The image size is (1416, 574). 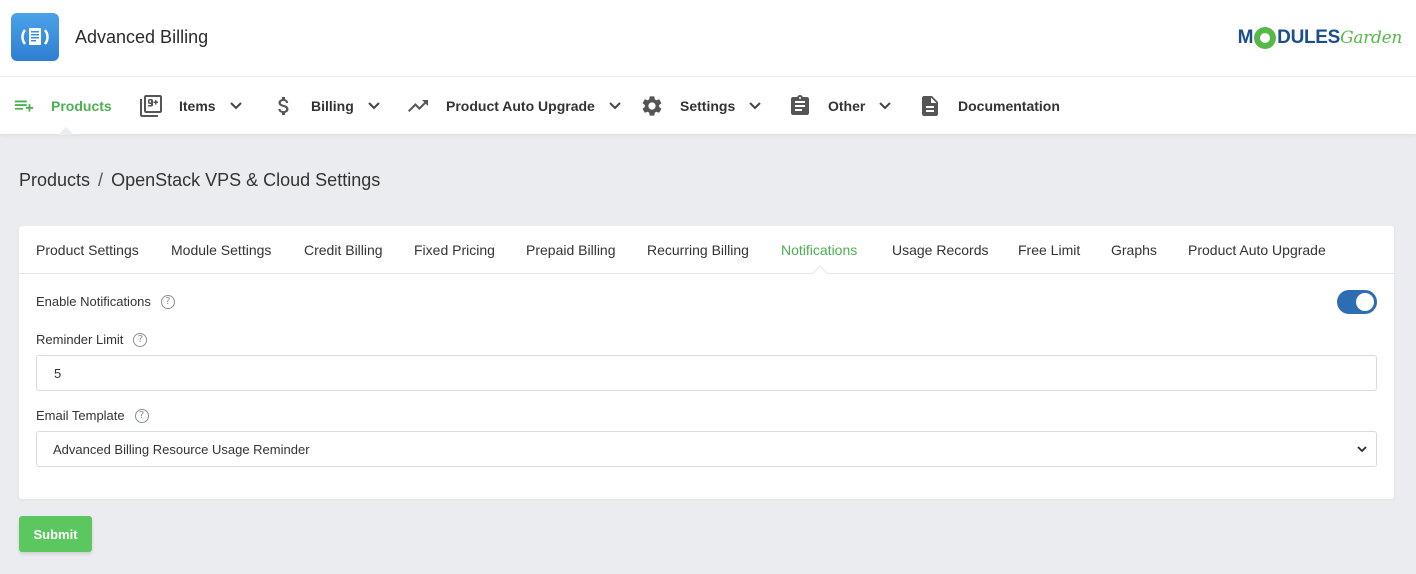 I want to click on brand-part-1: M, so click(x=1245, y=37).